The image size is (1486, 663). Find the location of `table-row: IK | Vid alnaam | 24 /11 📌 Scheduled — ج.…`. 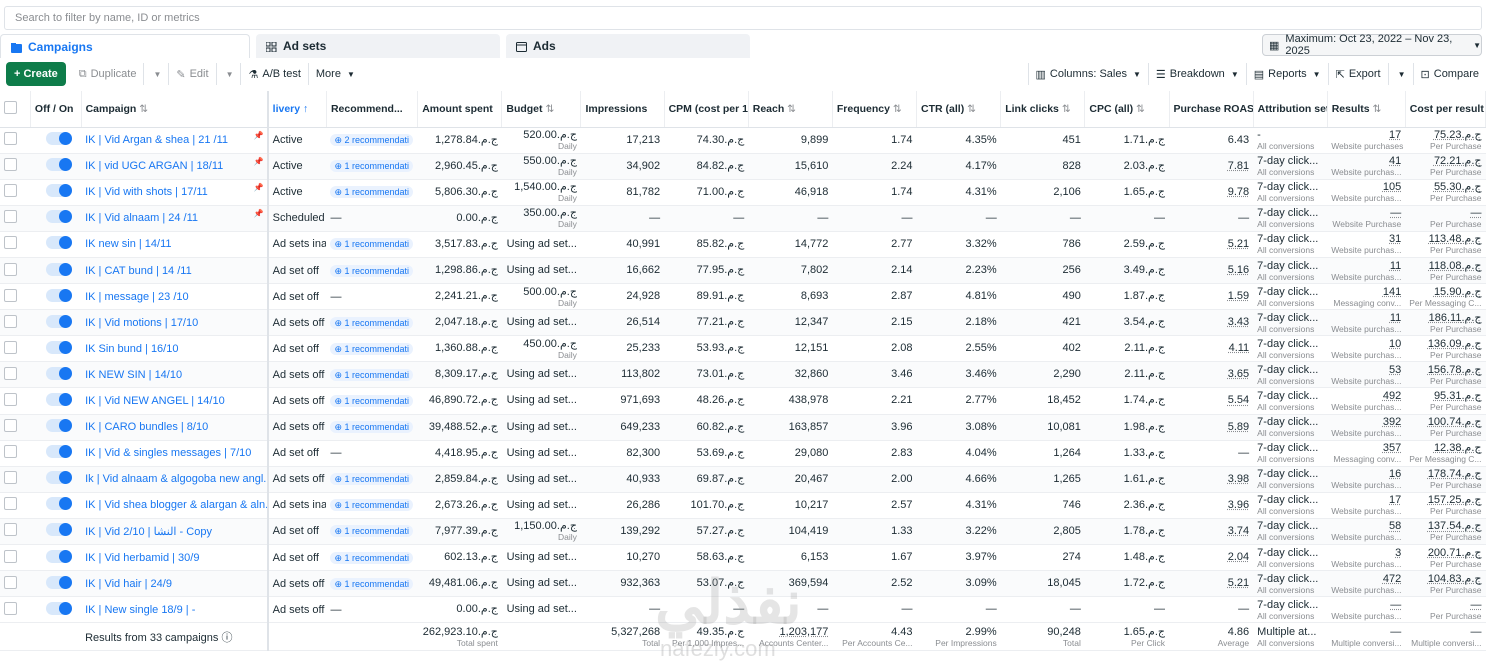

table-row: IK | Vid alnaam | 24 /11 📌 Scheduled — ج.… is located at coordinates (743, 218).